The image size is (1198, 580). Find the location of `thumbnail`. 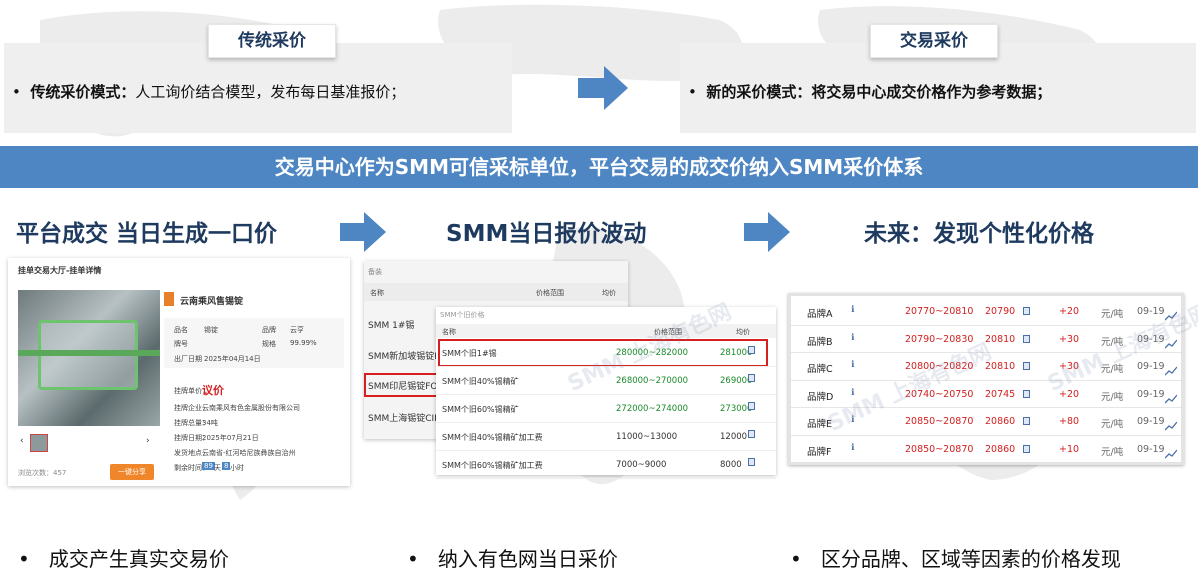

thumbnail is located at coordinates (39, 443).